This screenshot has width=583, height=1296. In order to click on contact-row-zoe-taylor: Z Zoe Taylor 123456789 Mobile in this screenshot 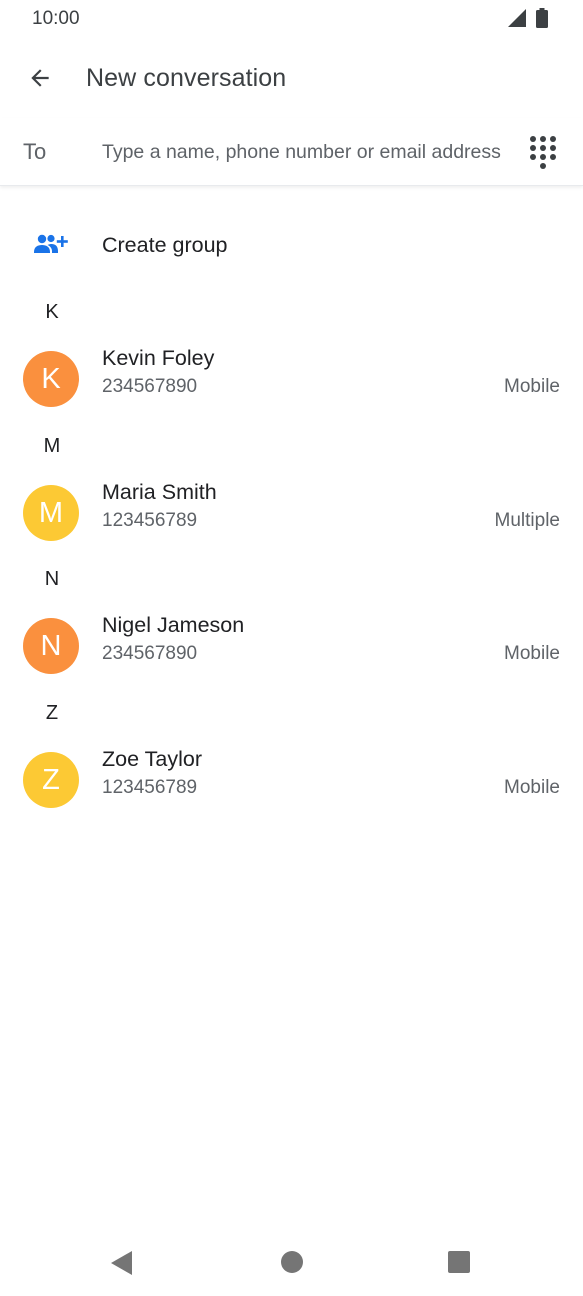, I will do `click(291, 781)`.